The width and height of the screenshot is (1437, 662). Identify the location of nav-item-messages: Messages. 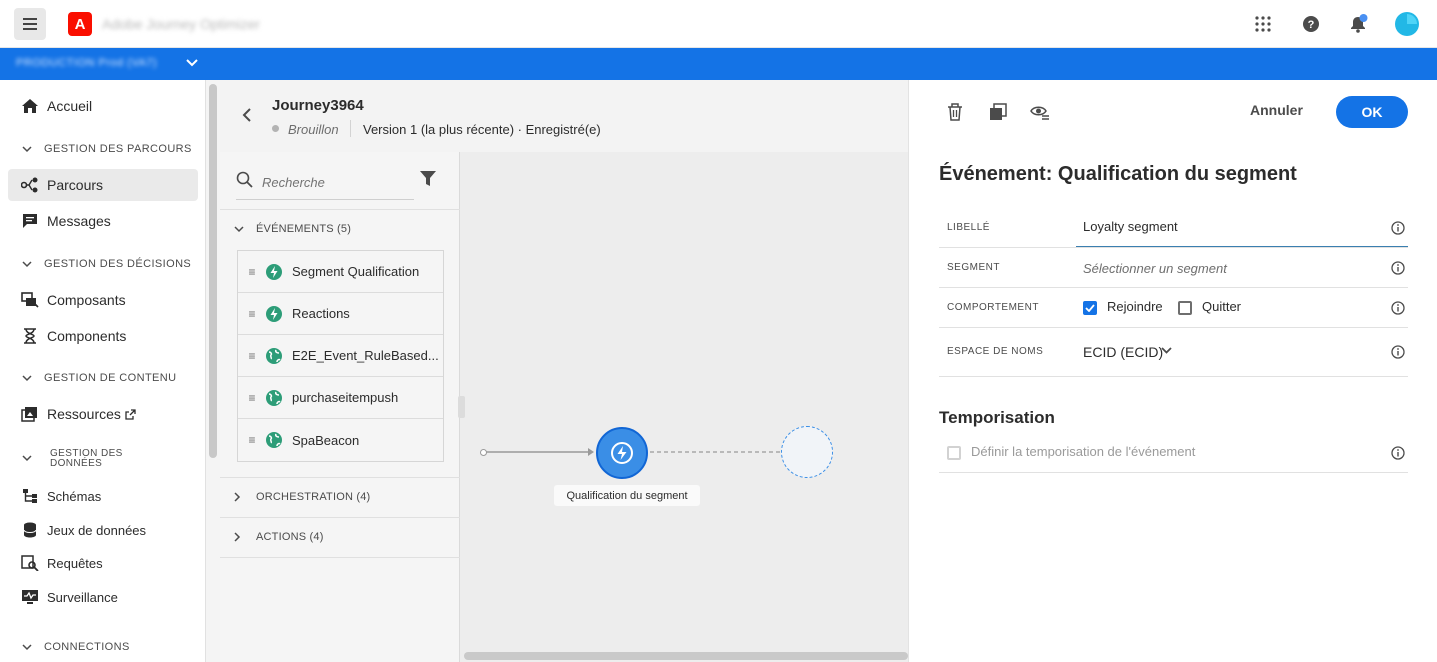
(103, 221).